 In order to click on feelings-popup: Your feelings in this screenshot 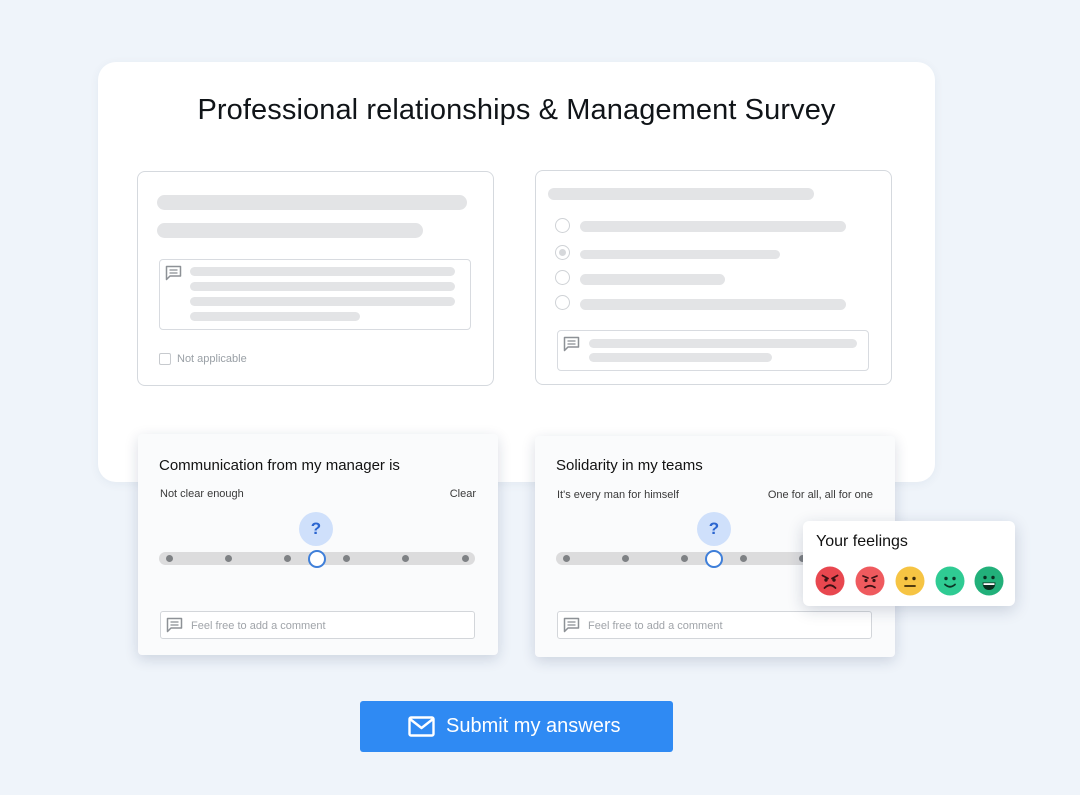, I will do `click(909, 563)`.